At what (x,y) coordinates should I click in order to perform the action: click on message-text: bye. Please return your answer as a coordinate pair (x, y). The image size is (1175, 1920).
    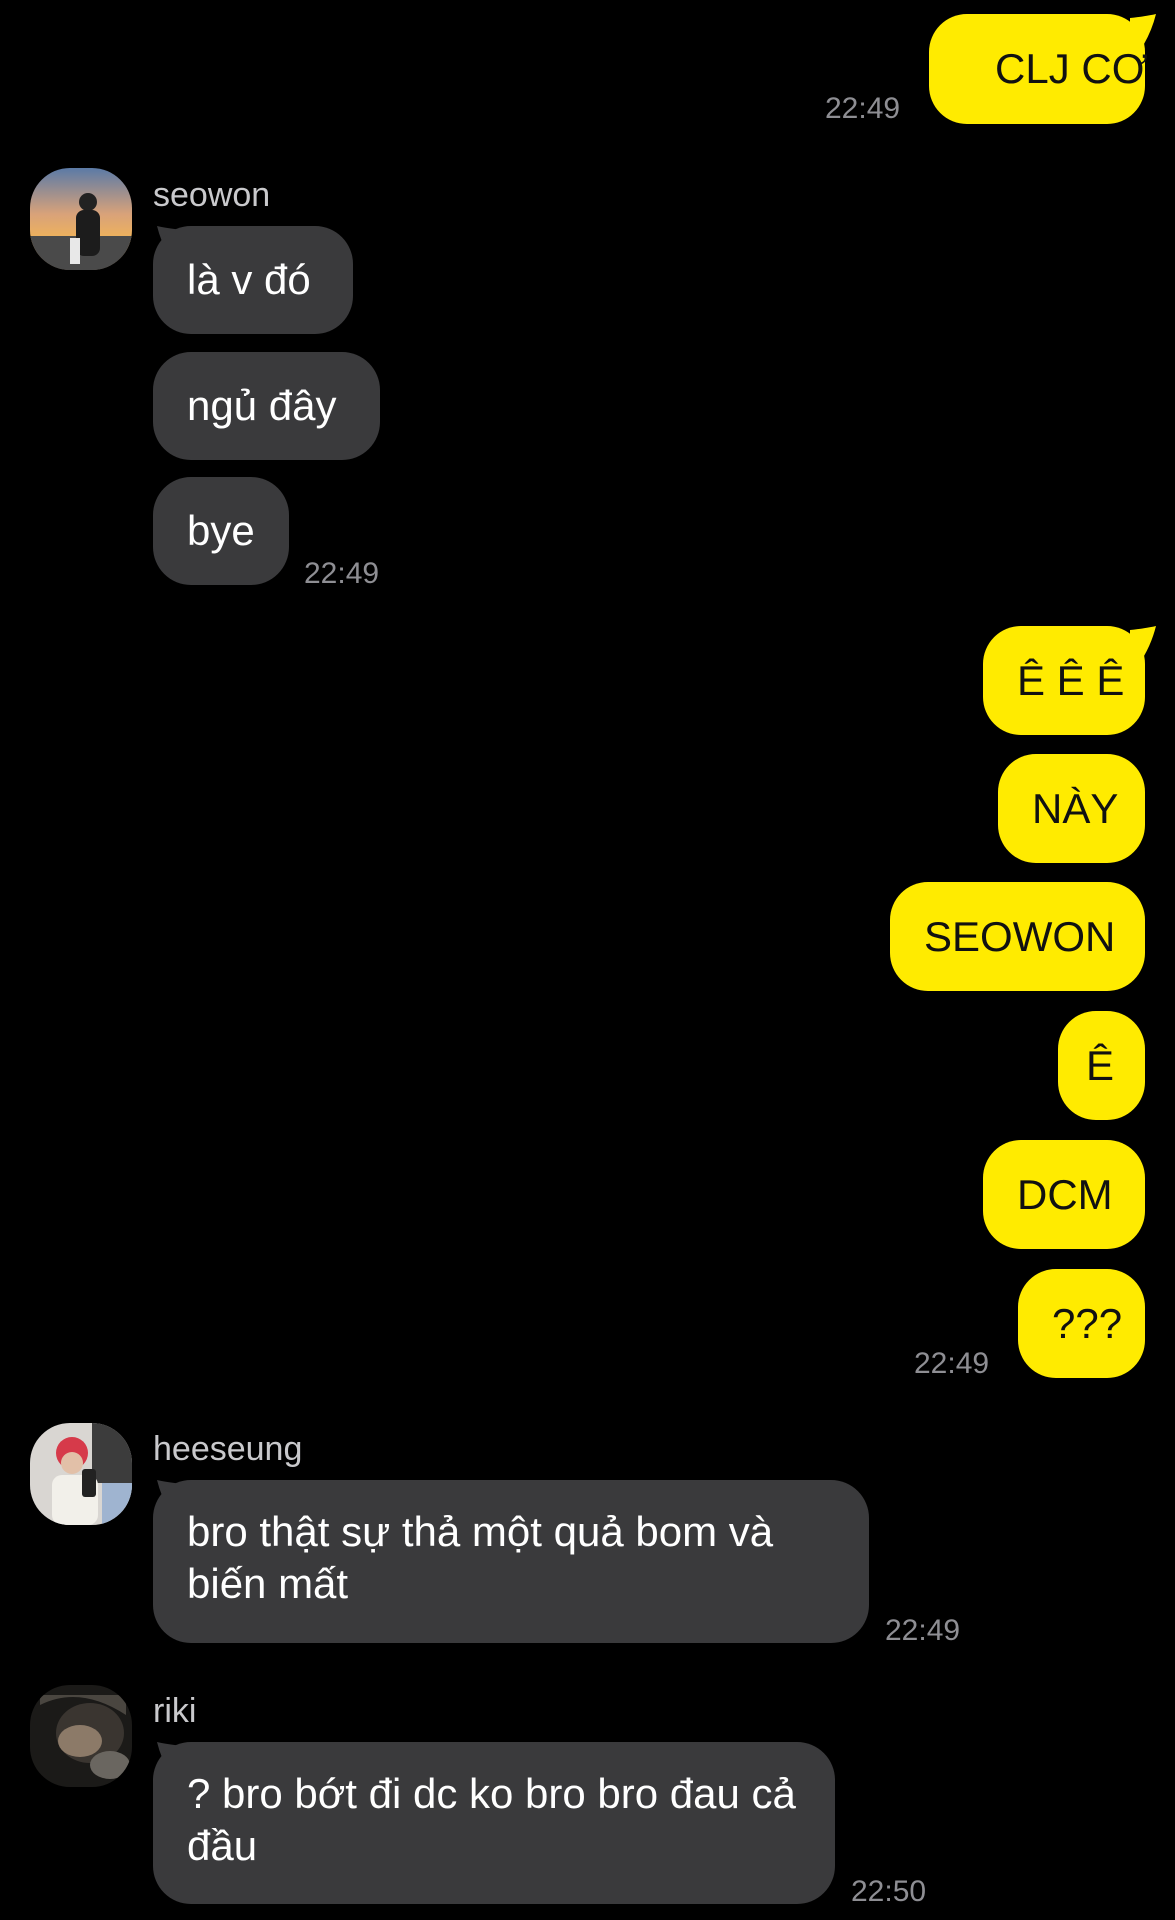
    Looking at the image, I should click on (221, 530).